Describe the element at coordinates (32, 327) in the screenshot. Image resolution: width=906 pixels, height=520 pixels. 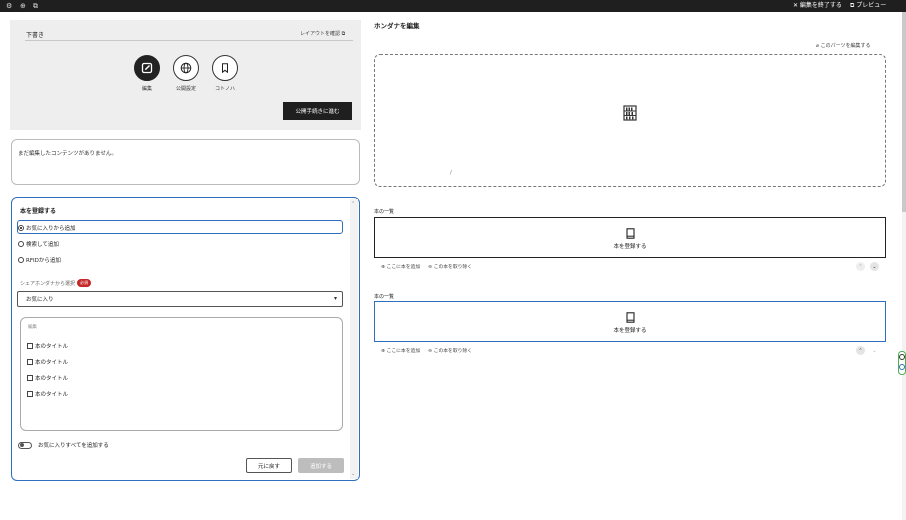
I see `book-list-header: 編集` at that location.